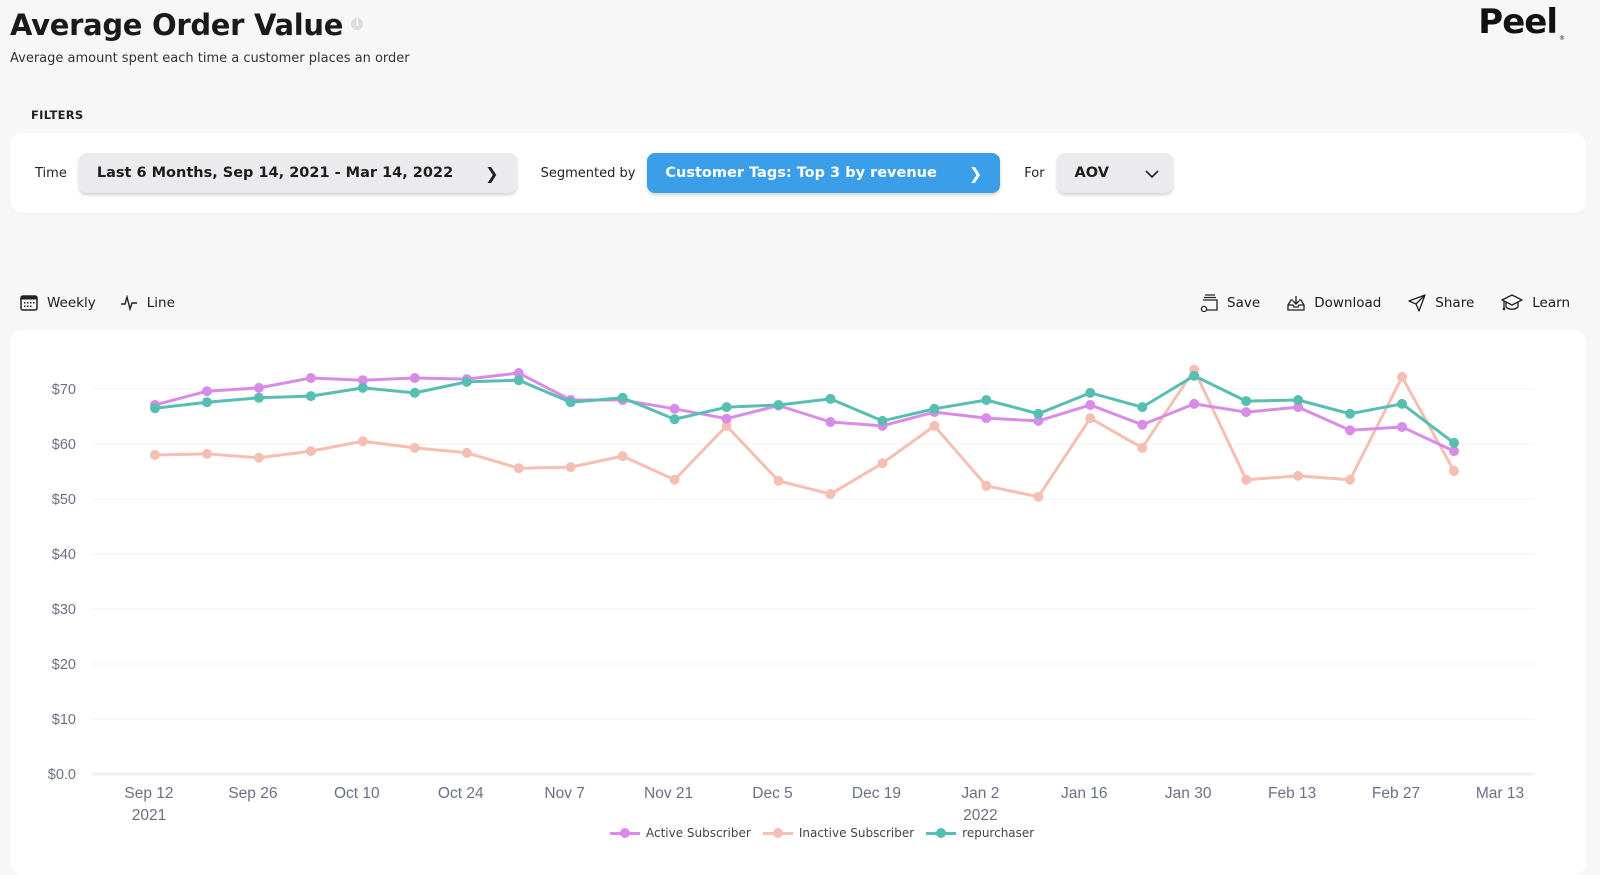  I want to click on legend-label: repurchaser, so click(998, 833).